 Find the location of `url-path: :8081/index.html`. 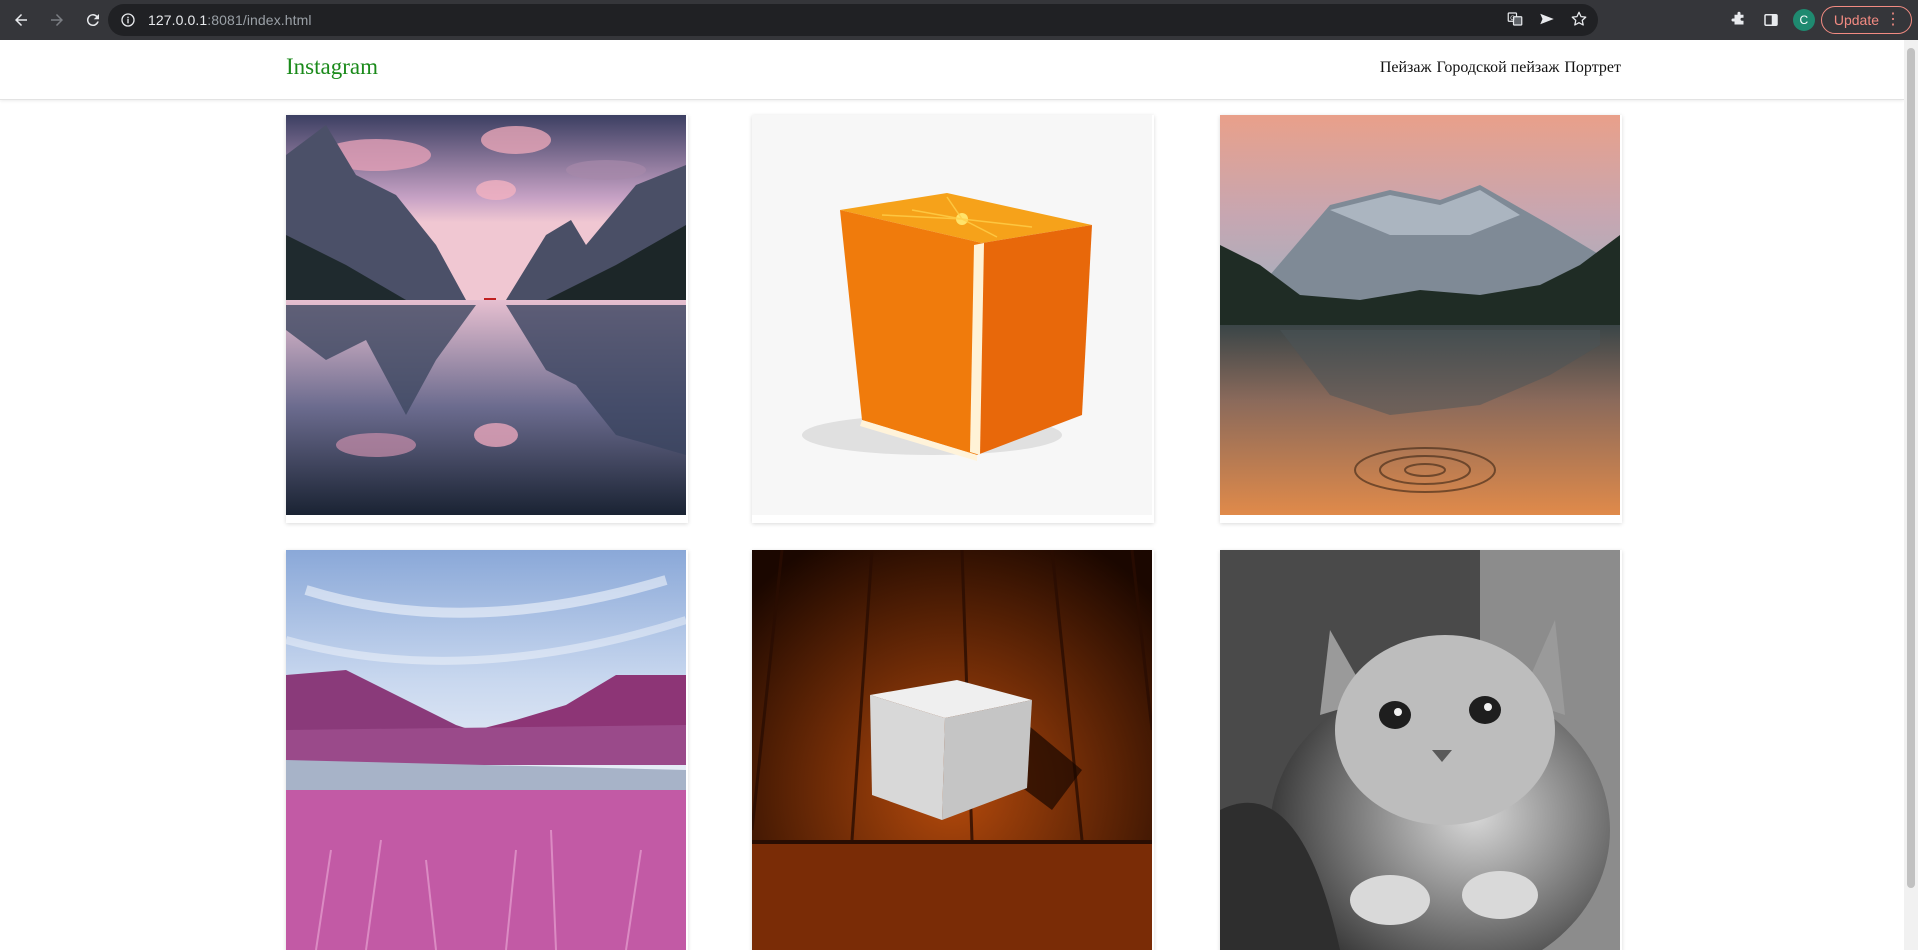

url-path: :8081/index.html is located at coordinates (259, 20).